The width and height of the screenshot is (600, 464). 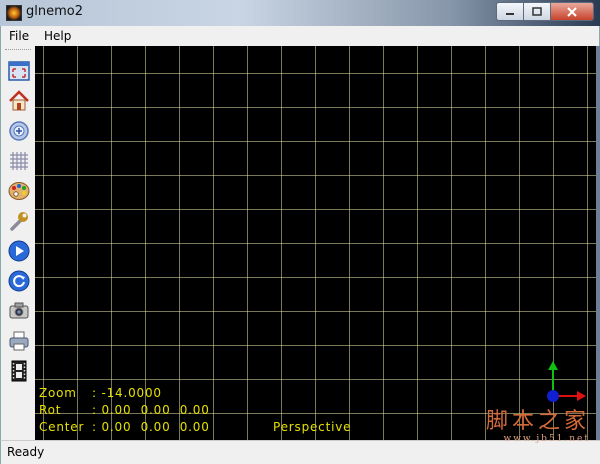 I want to click on rot-label: Rot, so click(x=50, y=410).